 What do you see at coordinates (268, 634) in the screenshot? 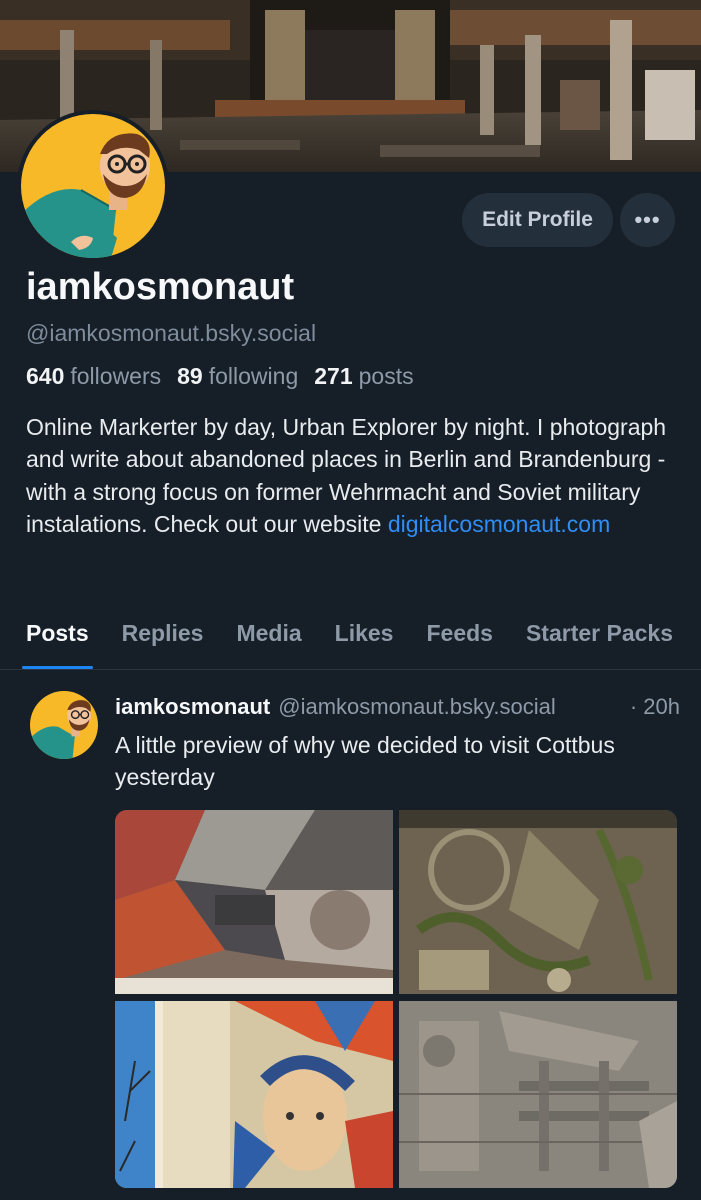
I see `tab-media: Media` at bounding box center [268, 634].